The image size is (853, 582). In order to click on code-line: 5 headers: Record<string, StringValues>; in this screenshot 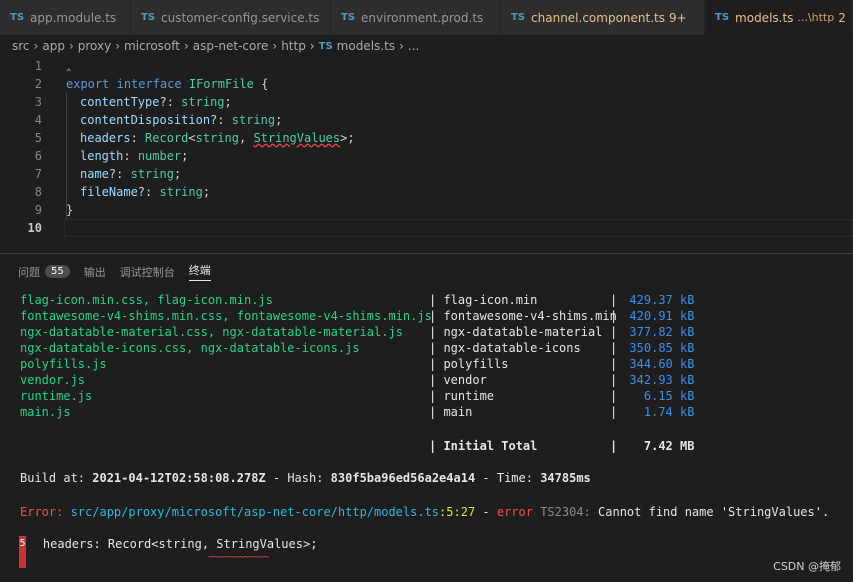, I will do `click(426, 138)`.